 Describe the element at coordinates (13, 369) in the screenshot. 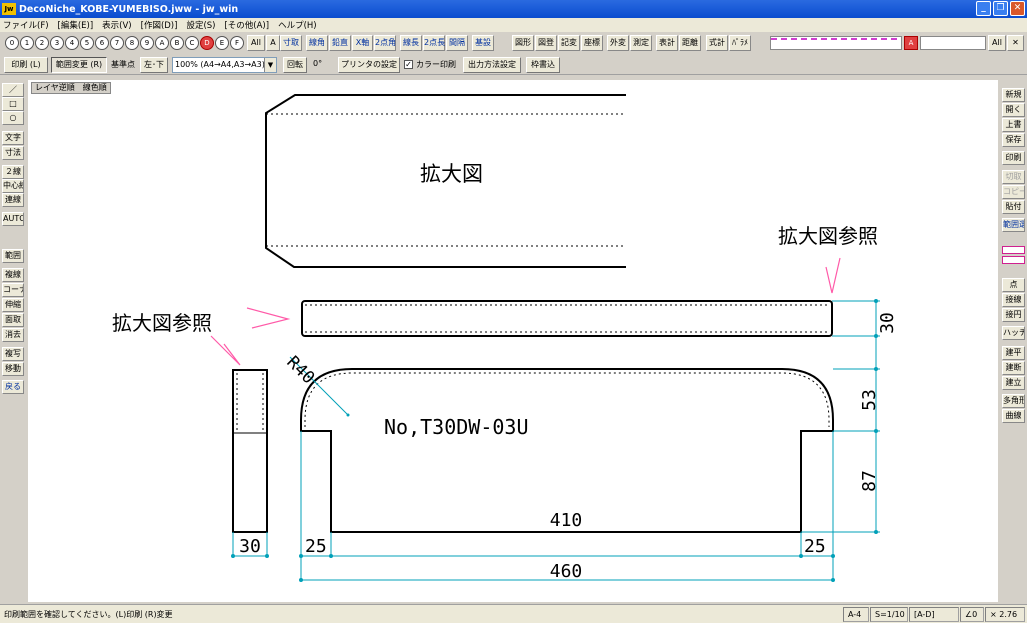

I see `tool-move: 移動` at that location.